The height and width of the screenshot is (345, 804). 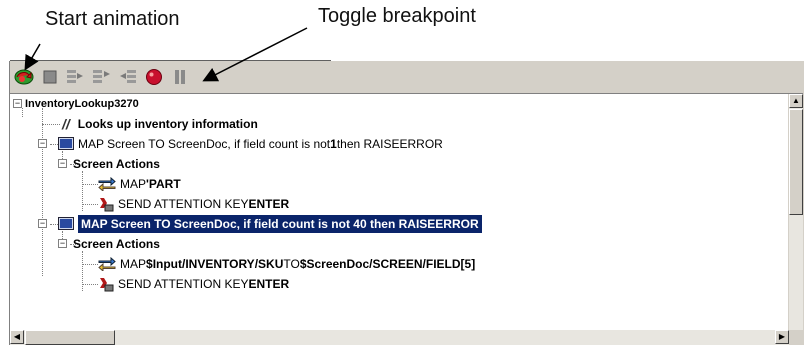 What do you see at coordinates (796, 162) in the screenshot?
I see `vertical-scroll-thumb` at bounding box center [796, 162].